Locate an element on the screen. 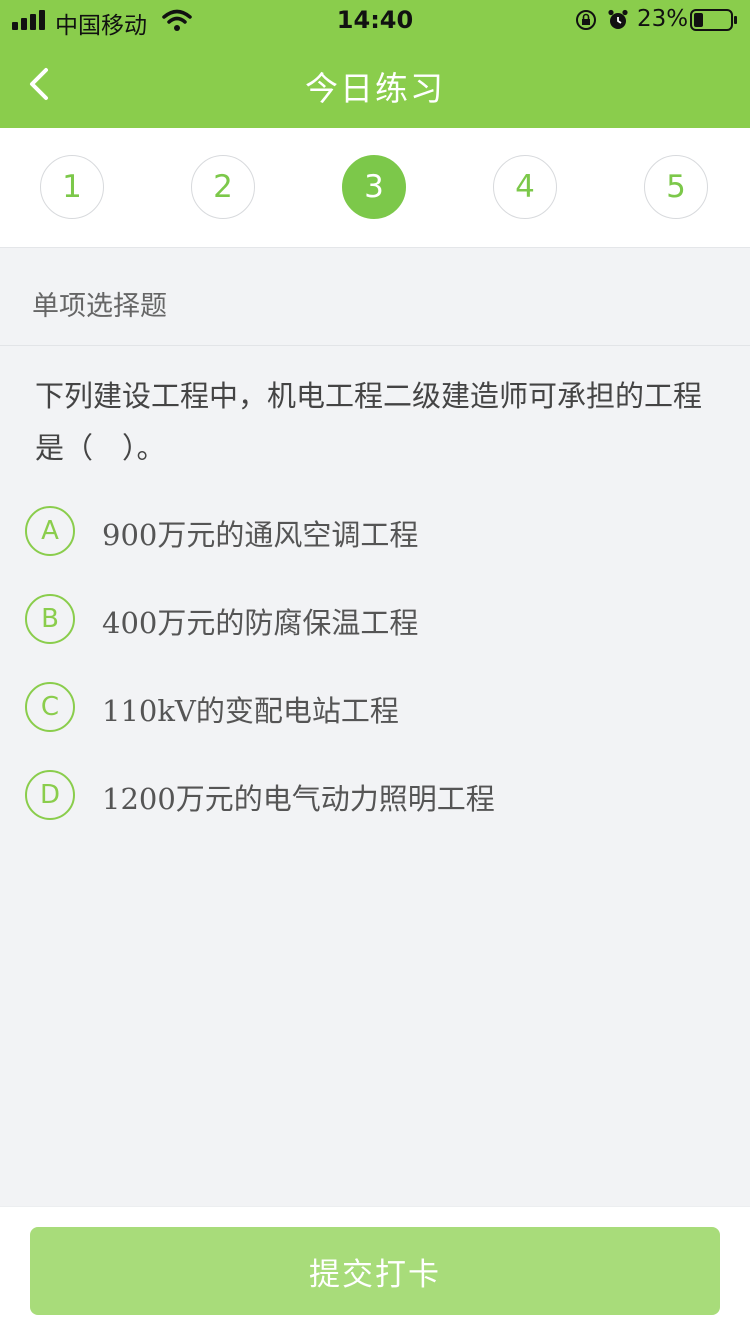 The image size is (750, 1335). option-b: B 400万元的防腐保温工程 is located at coordinates (375, 621).